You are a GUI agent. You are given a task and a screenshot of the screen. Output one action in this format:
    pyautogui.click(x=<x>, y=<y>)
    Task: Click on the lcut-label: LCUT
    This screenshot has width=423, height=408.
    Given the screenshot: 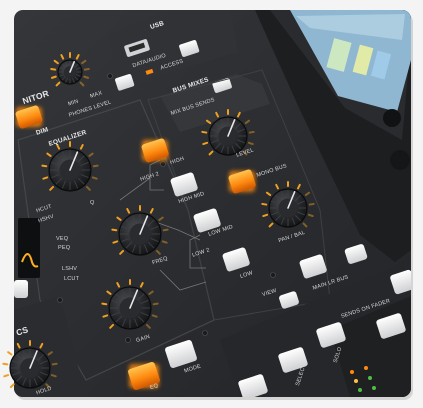 What is the action you would take?
    pyautogui.click(x=72, y=279)
    